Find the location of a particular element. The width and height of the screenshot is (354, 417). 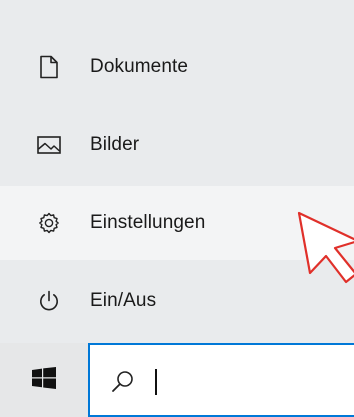

search-icon is located at coordinates (123, 382).